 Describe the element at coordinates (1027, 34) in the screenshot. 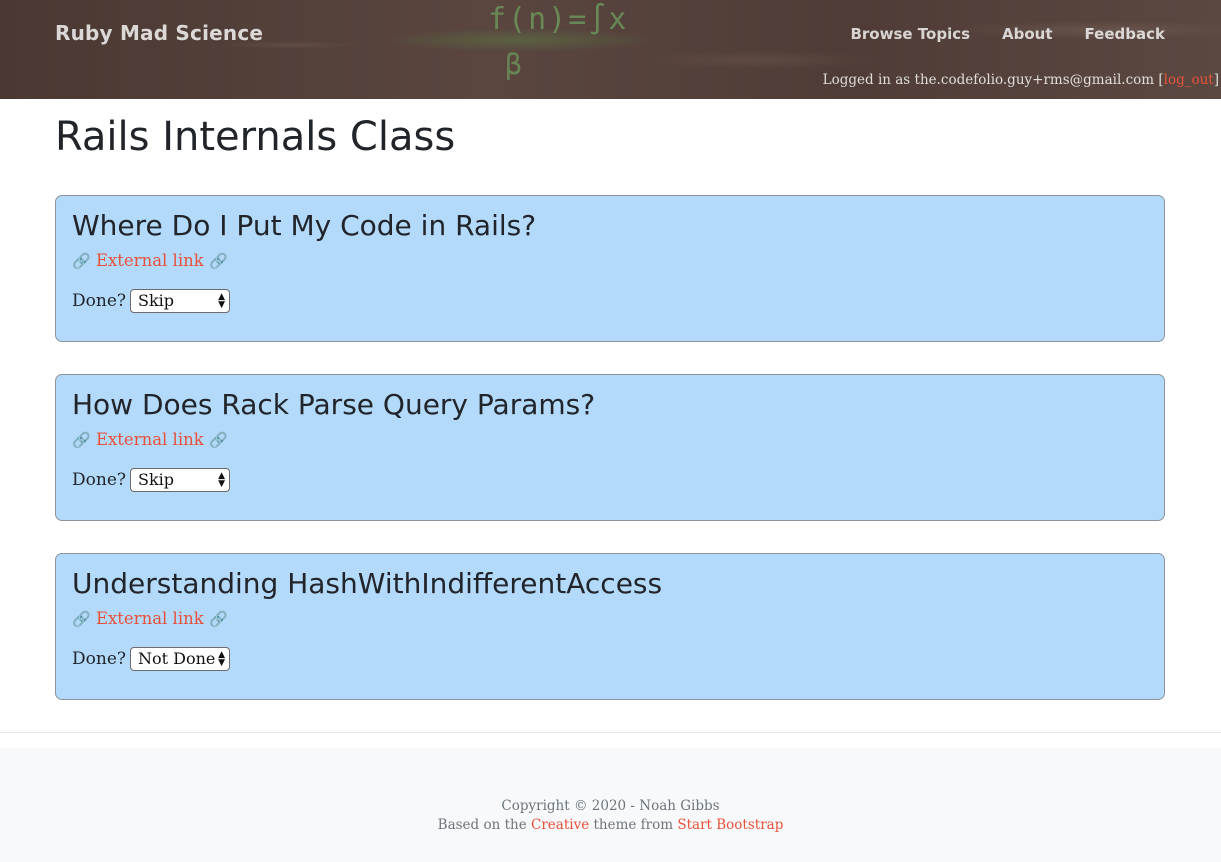

I see `nav-about: About` at that location.